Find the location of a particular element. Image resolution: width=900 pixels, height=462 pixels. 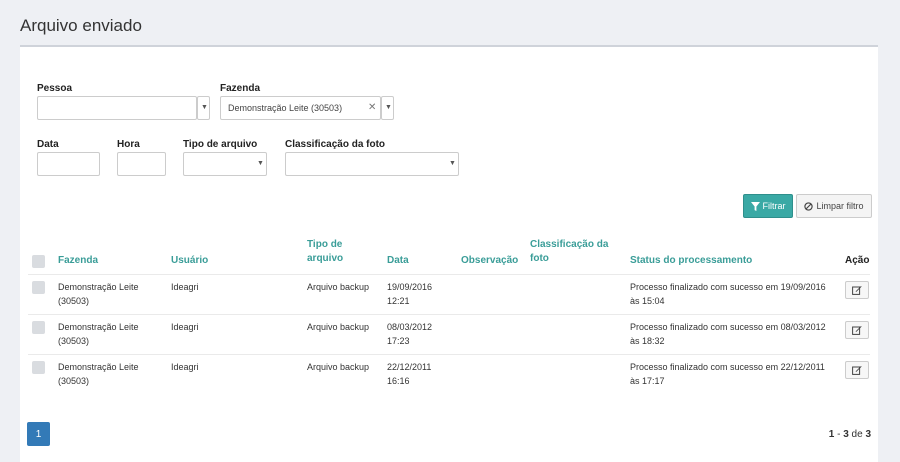

fazenda-select: Demonstração Leite (30503) ✕ is located at coordinates (300, 108).